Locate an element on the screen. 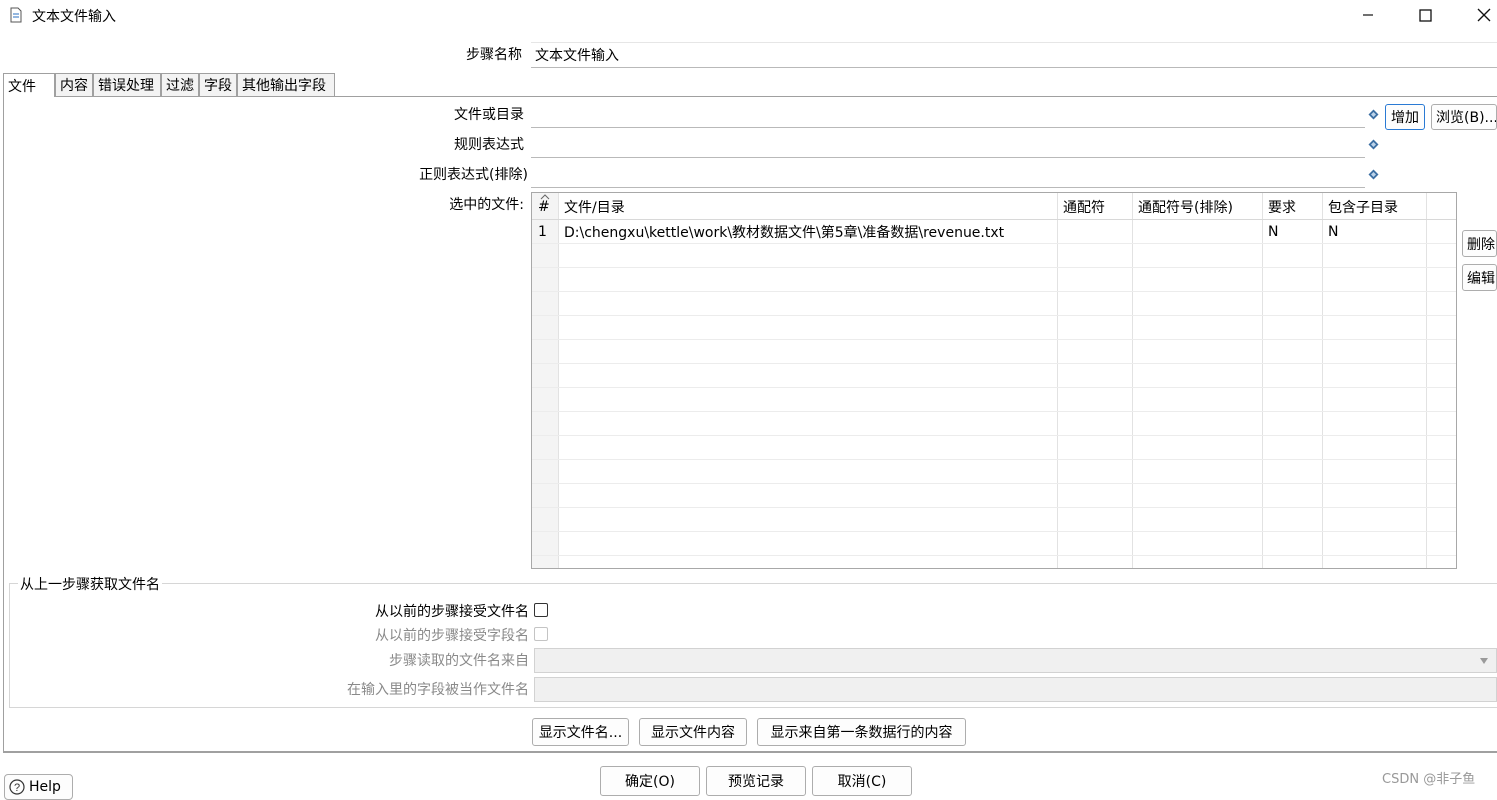 The width and height of the screenshot is (1497, 800). column-header-number: # is located at coordinates (545, 207).